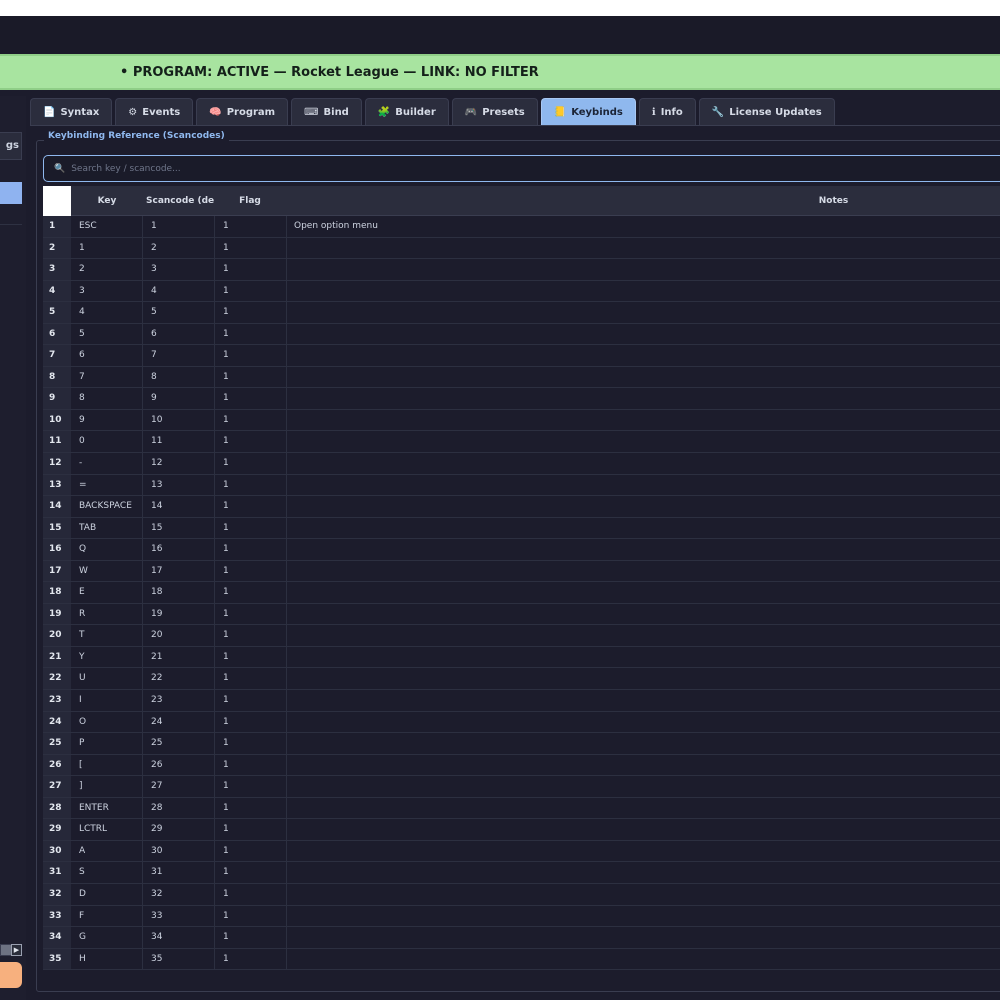 This screenshot has width=1000, height=1000. What do you see at coordinates (16, 950) in the screenshot?
I see `scroll-right-arrow-icon: ▶` at bounding box center [16, 950].